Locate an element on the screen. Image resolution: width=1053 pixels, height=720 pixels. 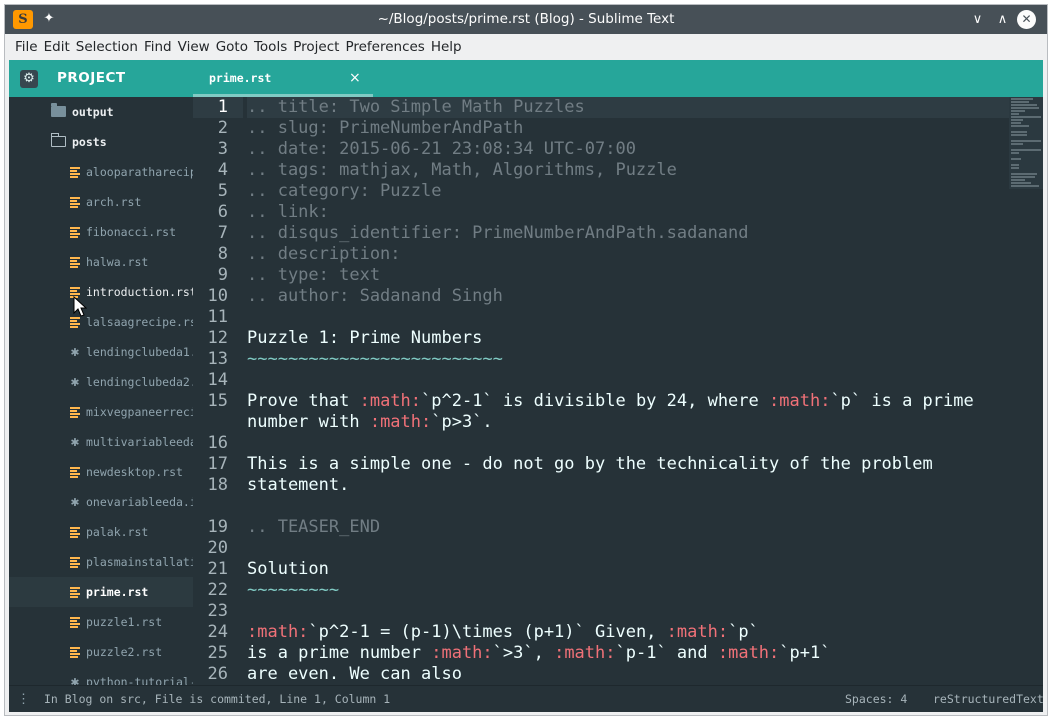
chevron-down-icon: ∨ is located at coordinates (977, 19).